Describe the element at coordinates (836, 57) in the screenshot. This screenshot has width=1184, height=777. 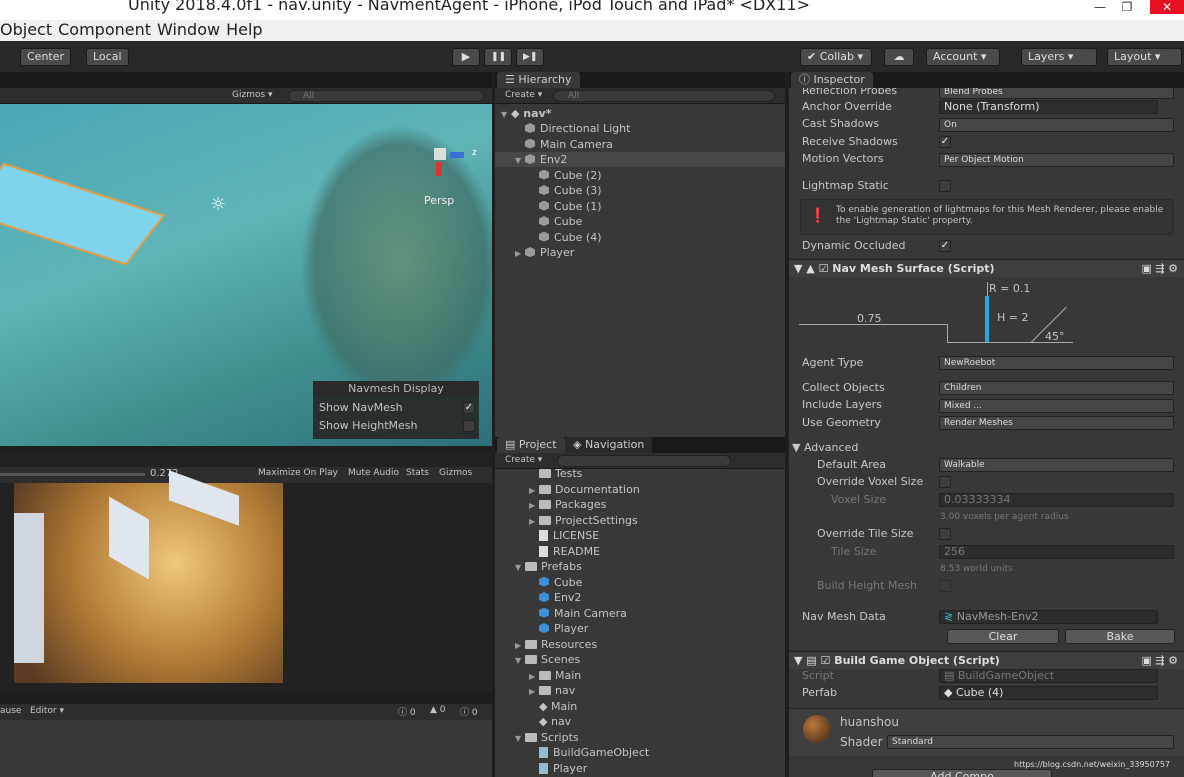
I see `collab-button: ✔ Collab ▾` at that location.